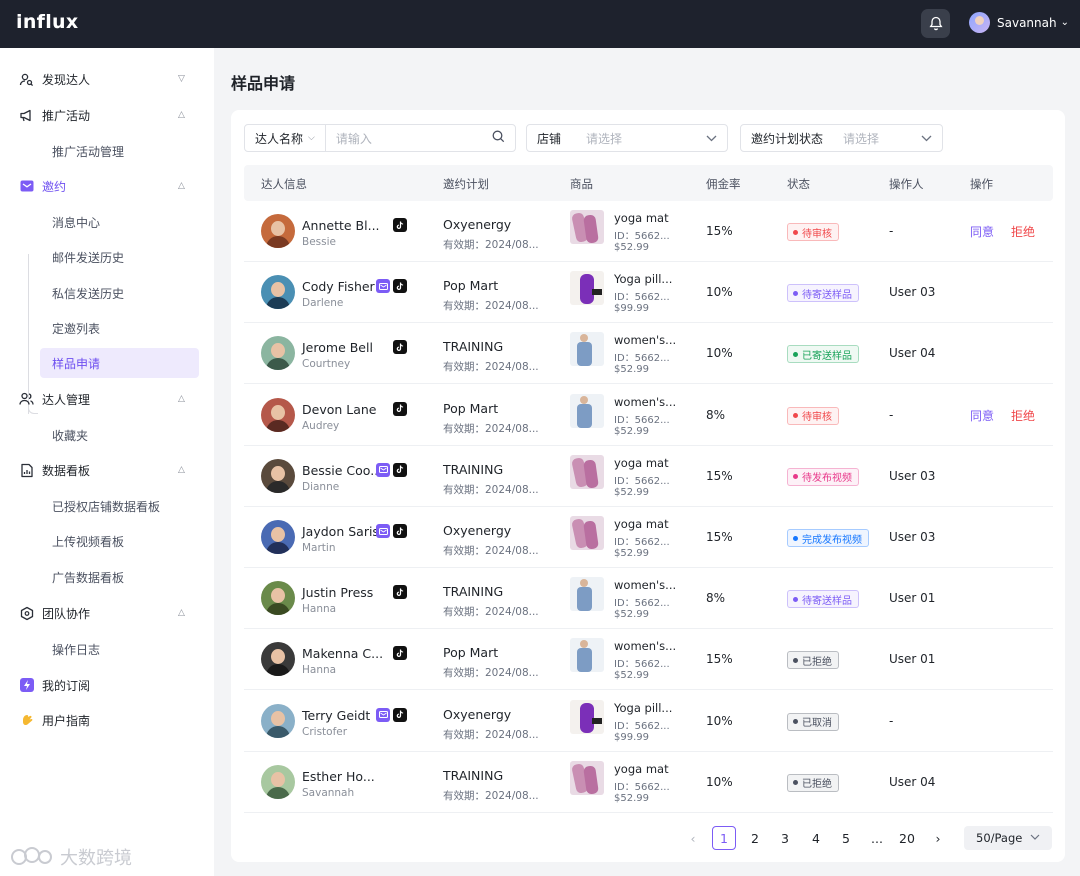 This screenshot has height=876, width=1080. What do you see at coordinates (107, 79) in the screenshot?
I see `sidebar-item-discover: 发现达人 ▽` at bounding box center [107, 79].